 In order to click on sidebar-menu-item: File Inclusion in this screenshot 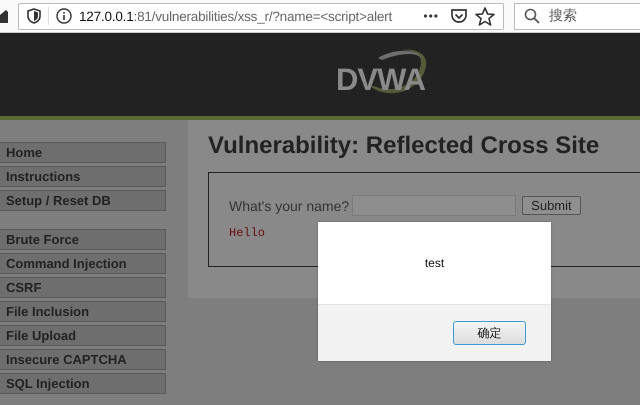, I will do `click(83, 311)`.